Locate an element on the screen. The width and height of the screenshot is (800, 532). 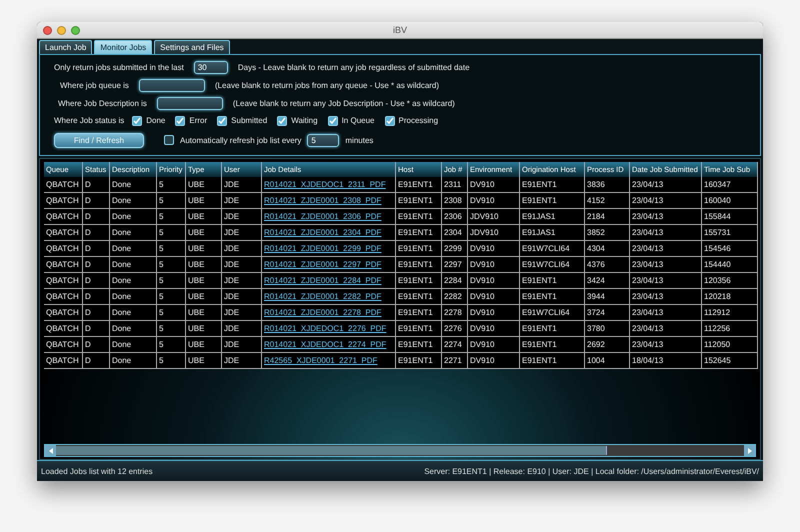
tab: Launch Job is located at coordinates (65, 47).